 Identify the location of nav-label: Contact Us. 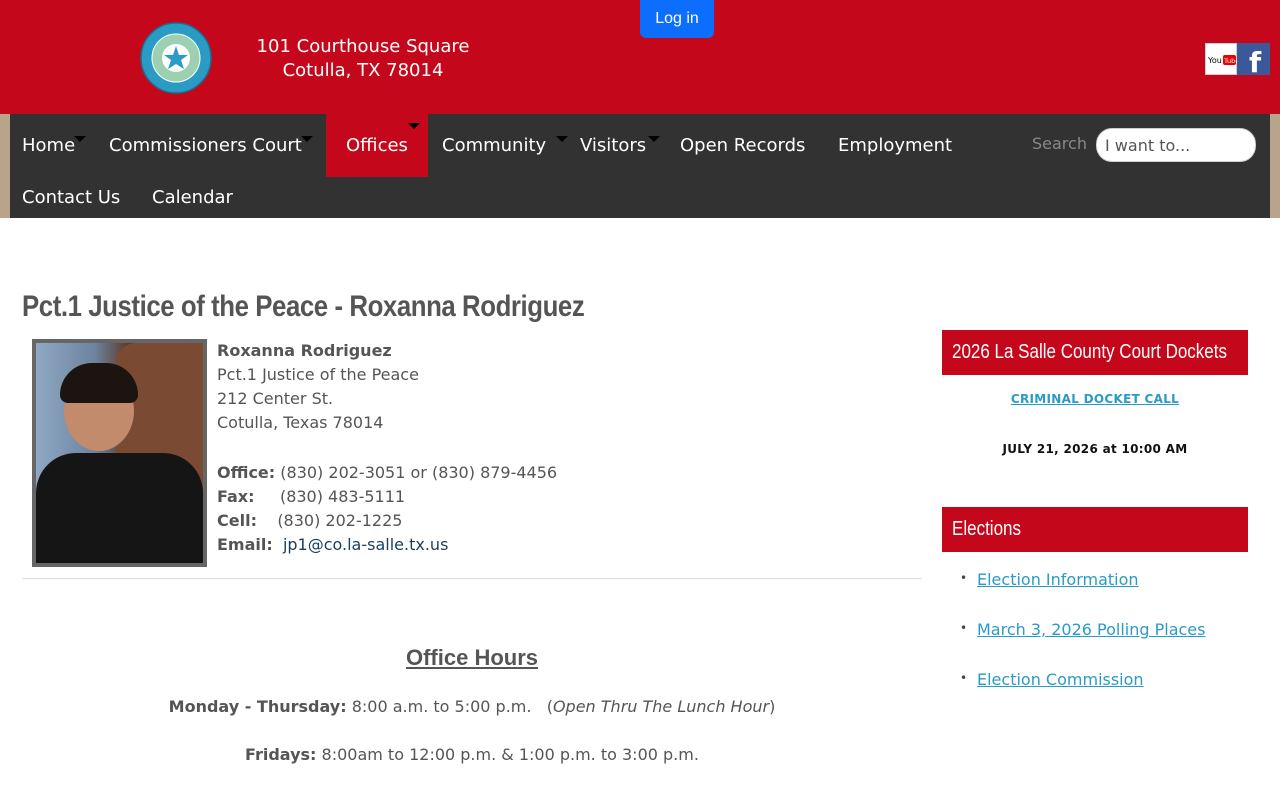
(71, 197).